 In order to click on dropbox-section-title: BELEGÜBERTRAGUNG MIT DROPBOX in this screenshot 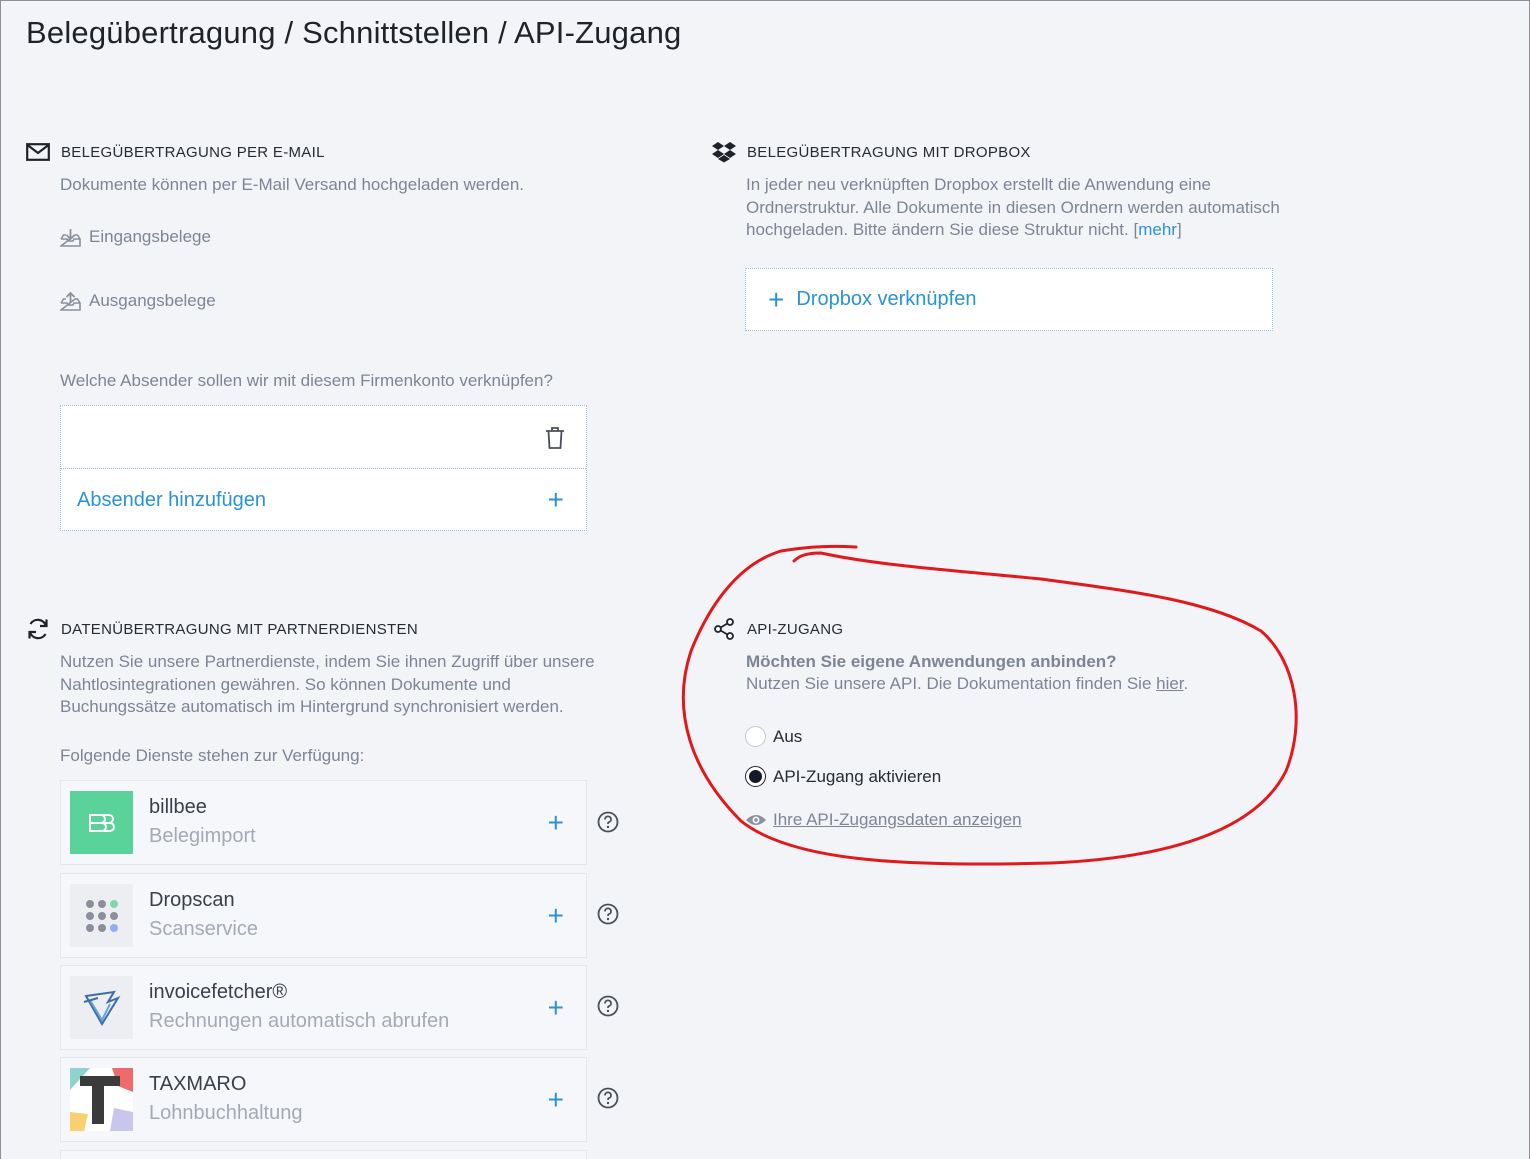, I will do `click(889, 152)`.